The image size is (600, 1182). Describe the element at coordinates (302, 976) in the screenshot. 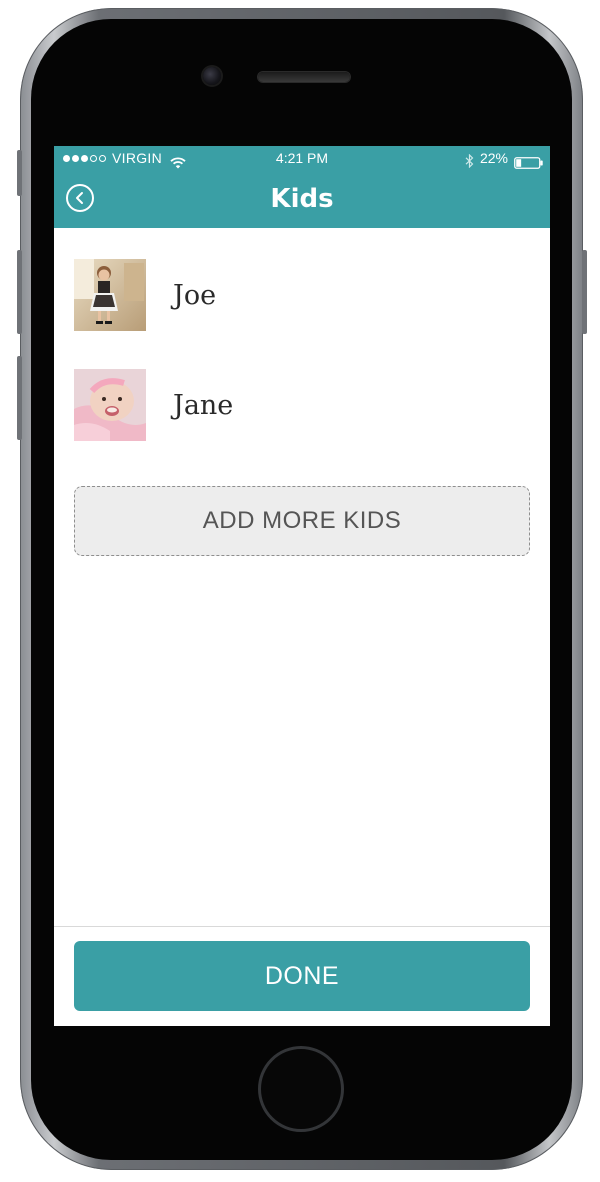

I see `done-button: DONE` at that location.